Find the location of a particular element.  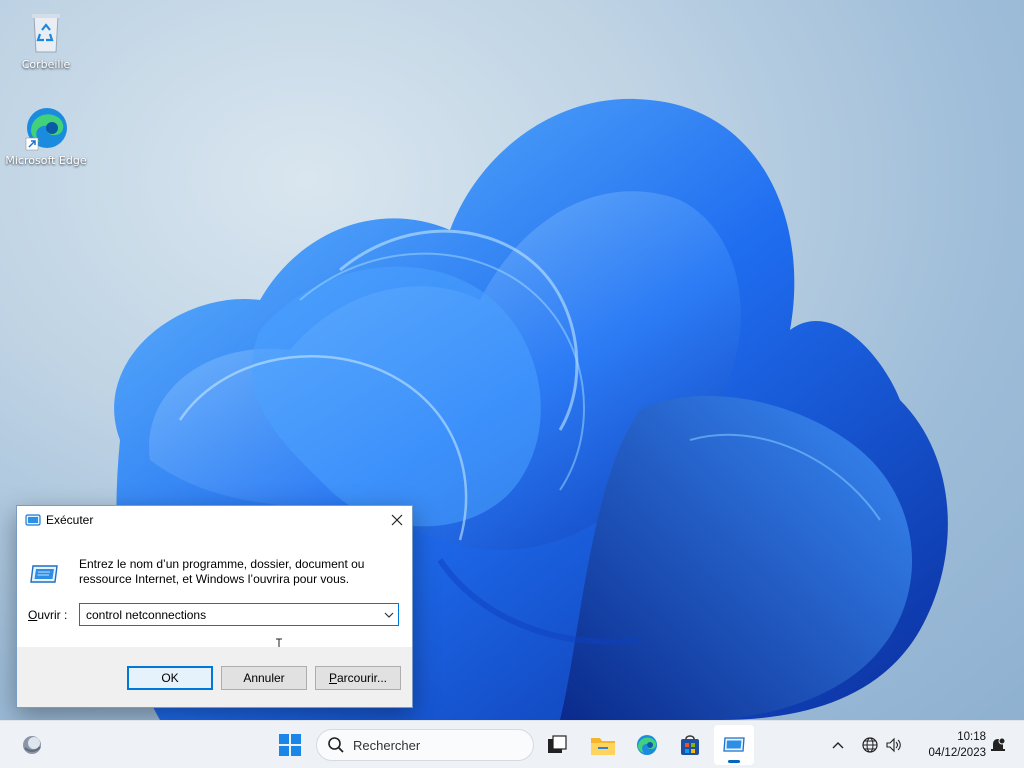

desktop-icon-label: Microsoft Edge is located at coordinates (46, 160).